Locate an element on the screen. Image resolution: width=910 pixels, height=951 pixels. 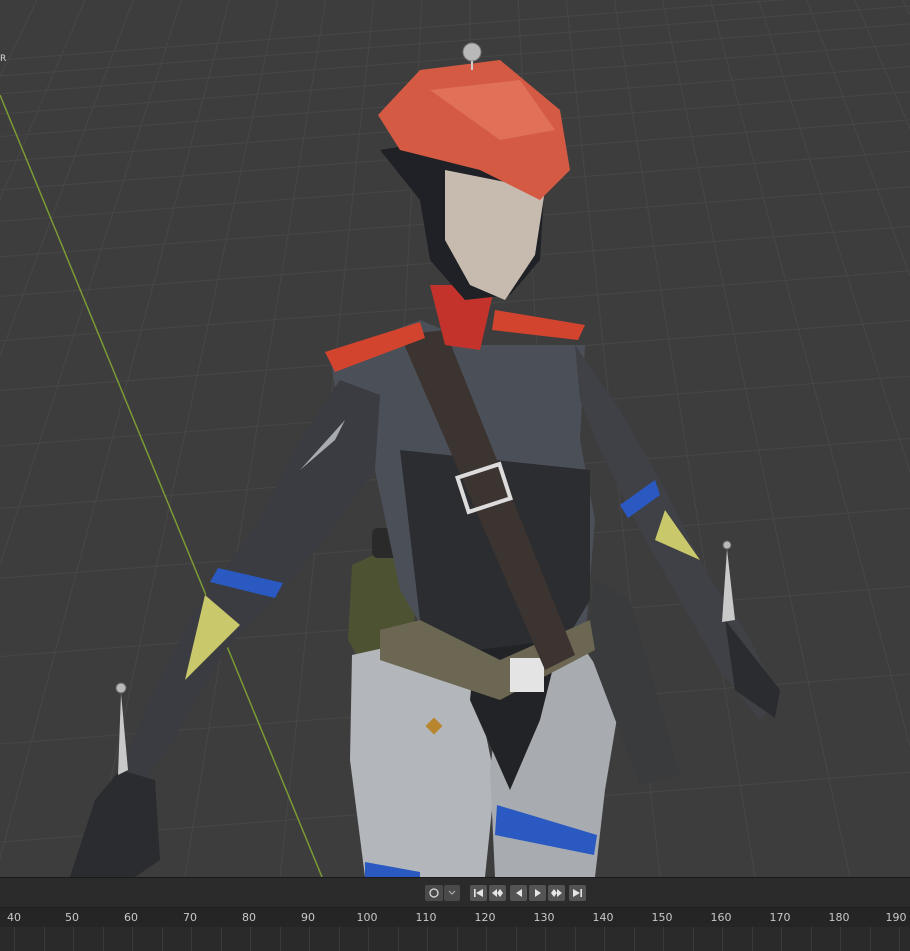
frame-label: 60 is located at coordinates (131, 917).